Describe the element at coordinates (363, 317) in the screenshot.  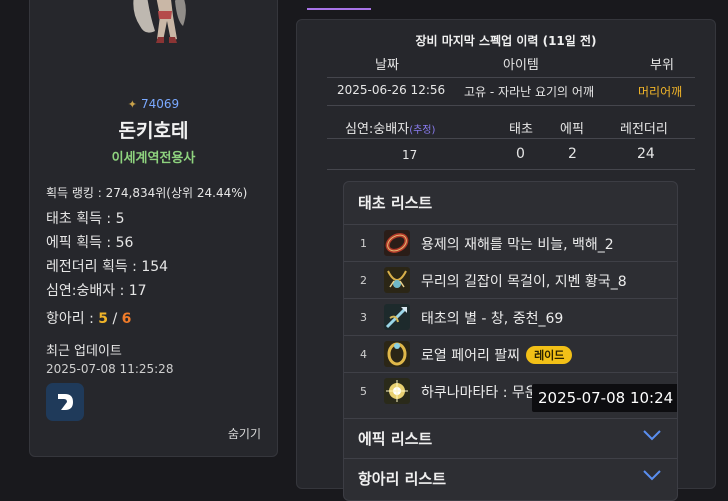
I see `item-number: 3` at that location.